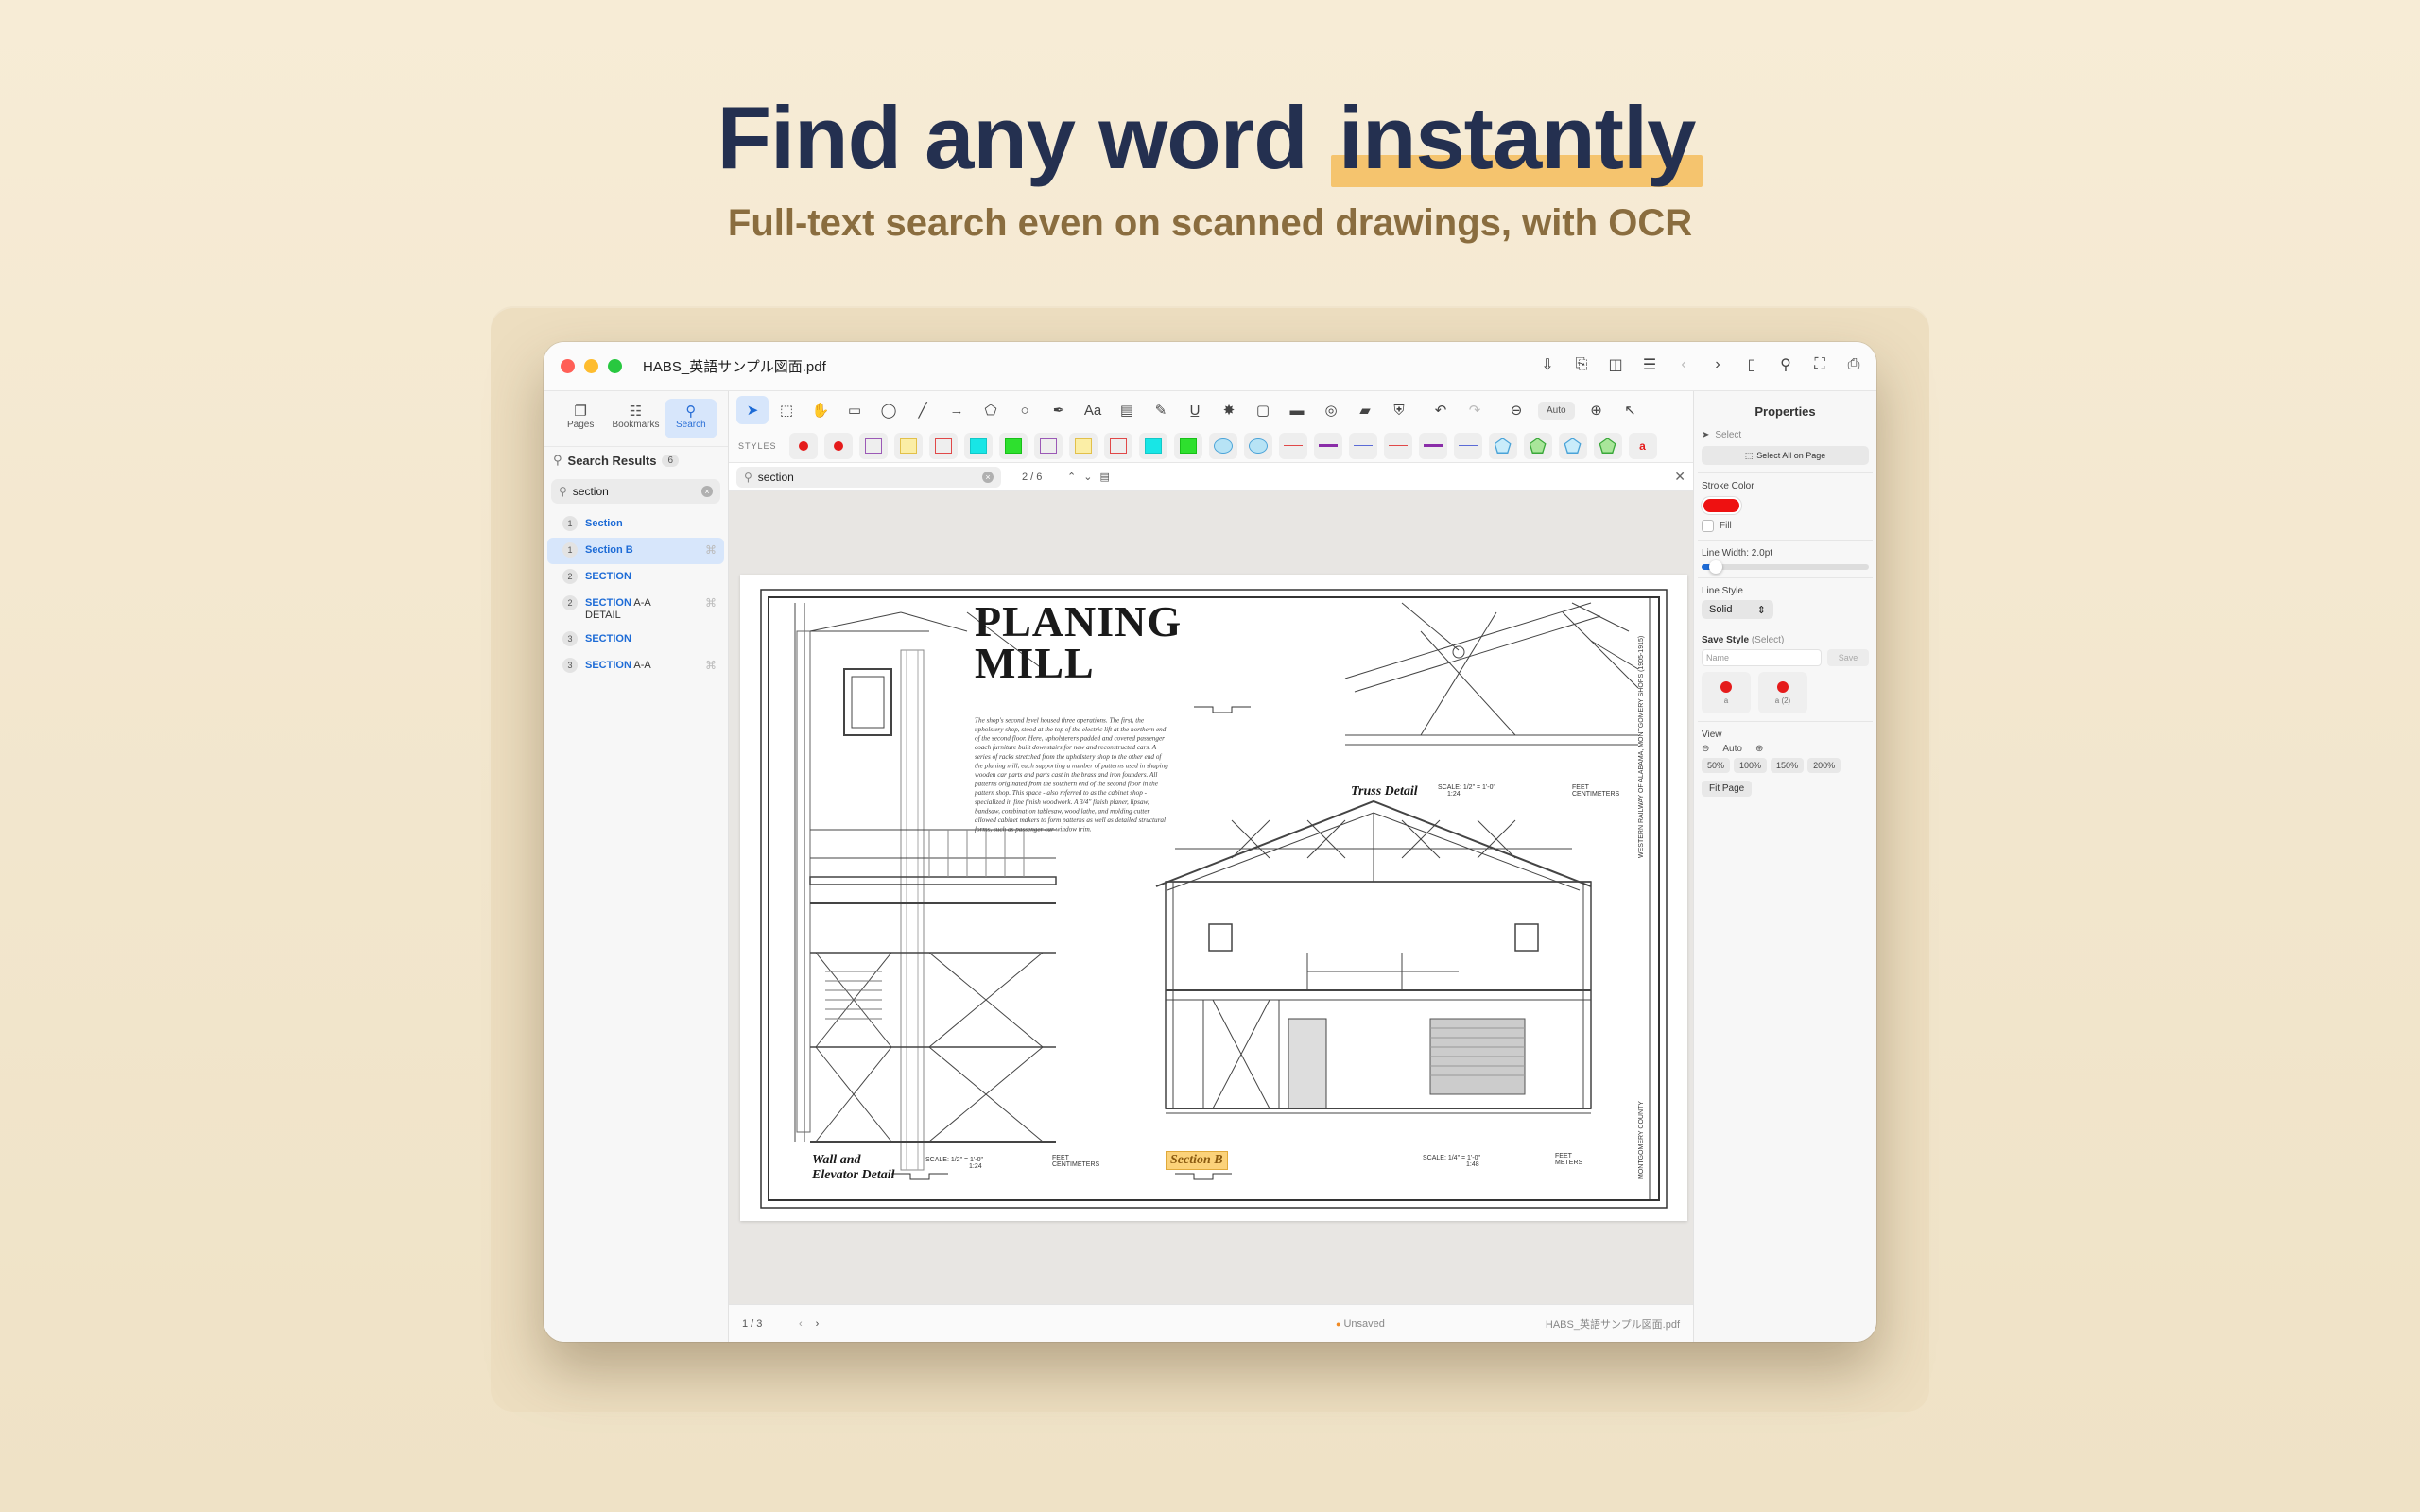  I want to click on view-auto: Auto, so click(1732, 749).